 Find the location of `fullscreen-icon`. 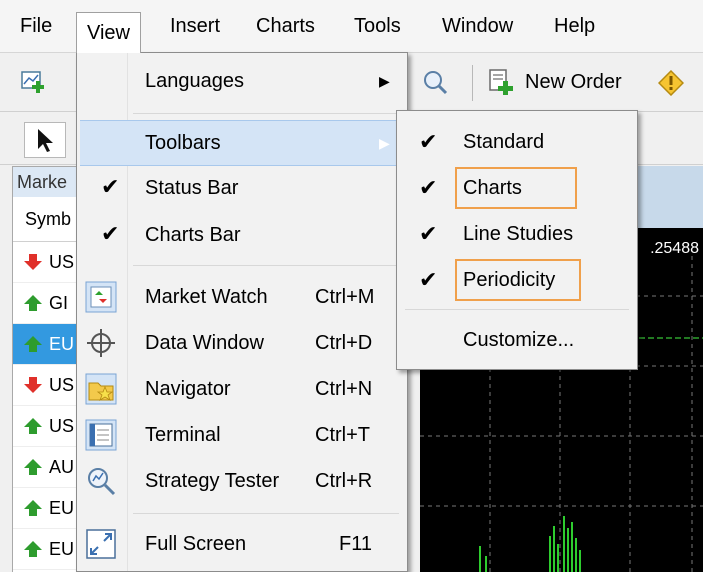

fullscreen-icon is located at coordinates (101, 544).